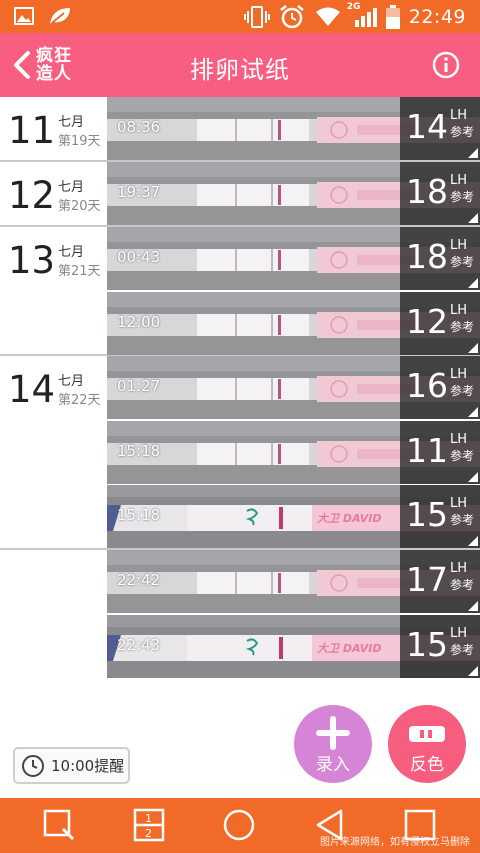 Image resolution: width=480 pixels, height=853 pixels. I want to click on entry-time: 00:43, so click(139, 257).